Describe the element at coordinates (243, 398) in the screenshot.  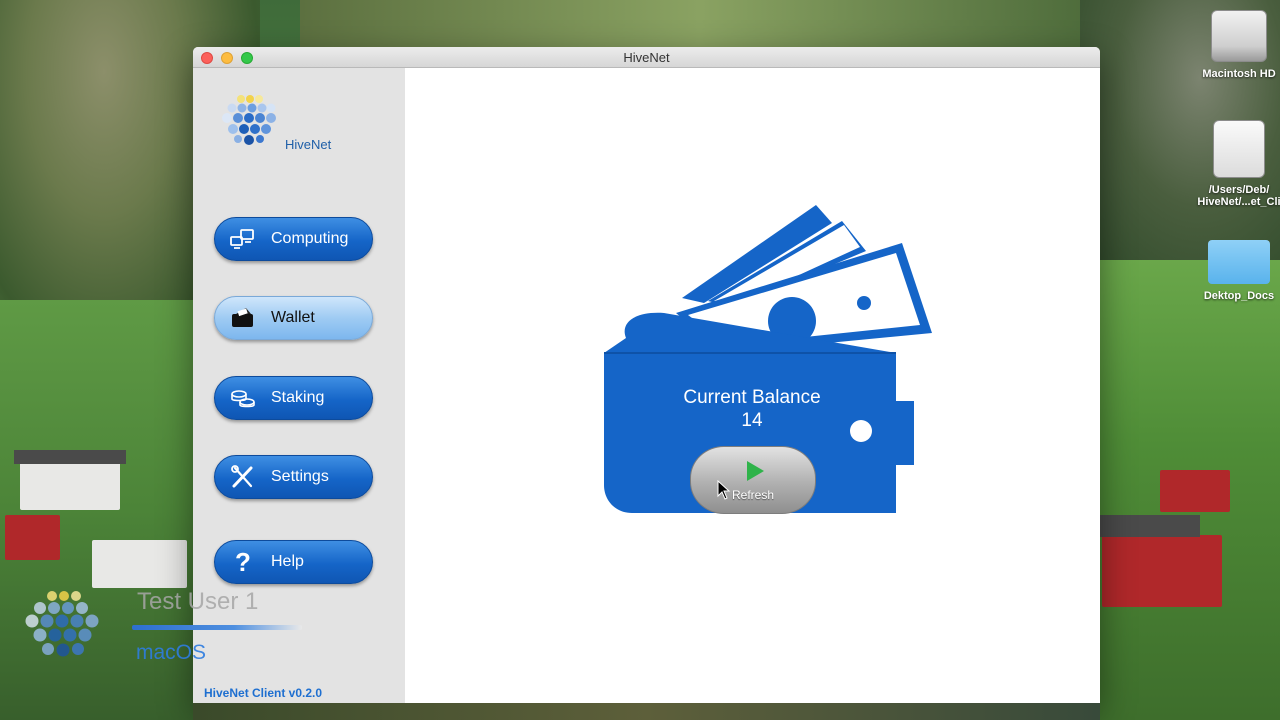
I see `coins-icon` at that location.